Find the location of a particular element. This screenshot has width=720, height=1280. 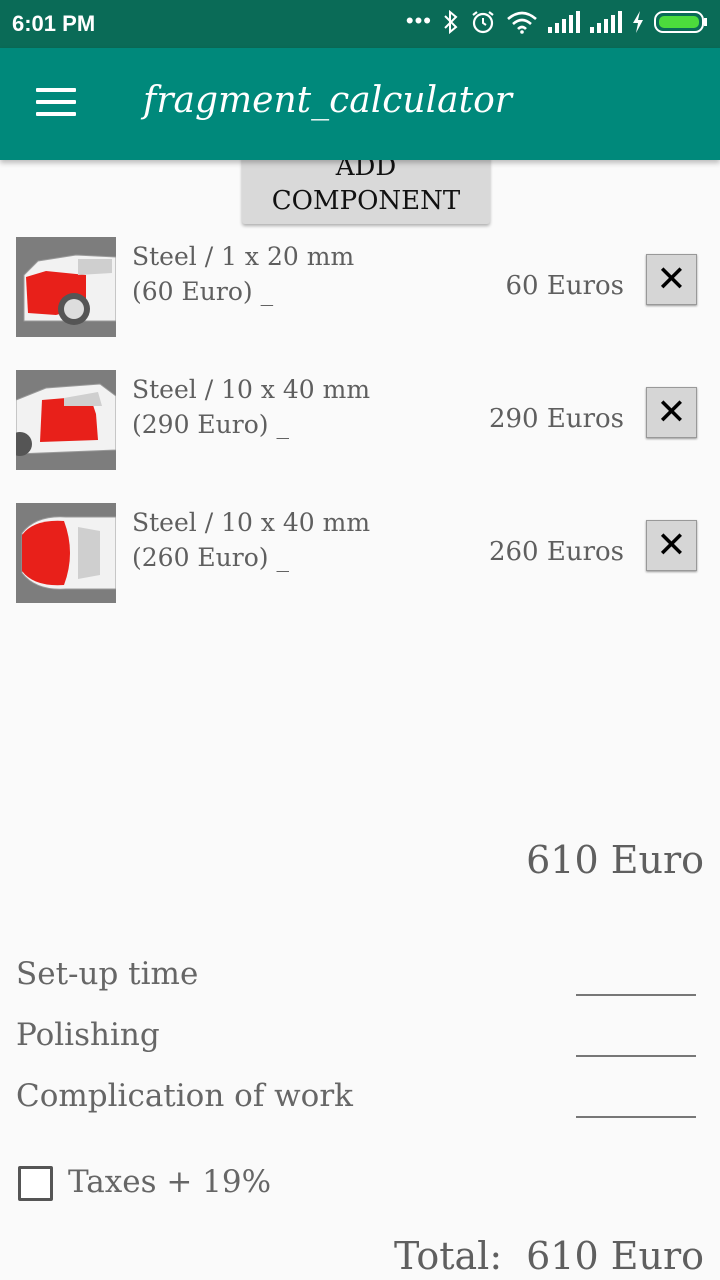

complication-input is located at coordinates (636, 1111).